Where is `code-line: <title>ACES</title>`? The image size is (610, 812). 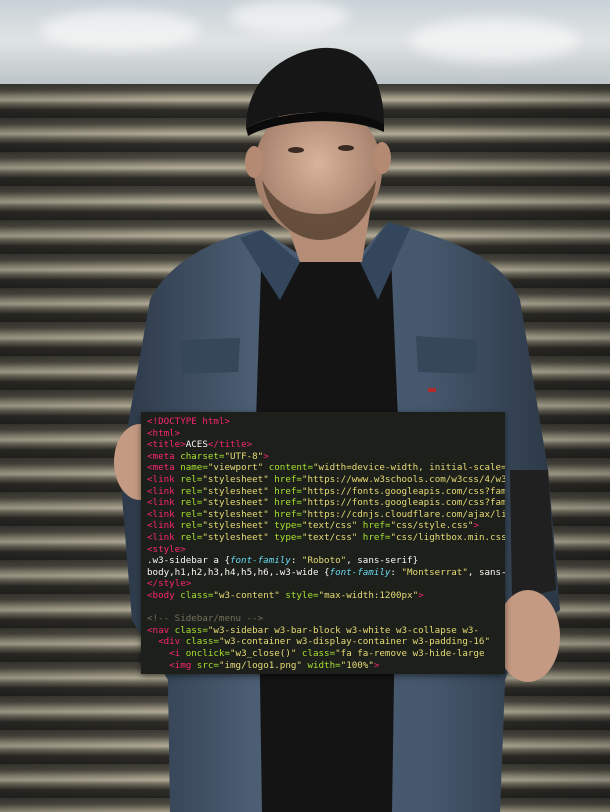 code-line: <title>ACES</title> is located at coordinates (199, 445).